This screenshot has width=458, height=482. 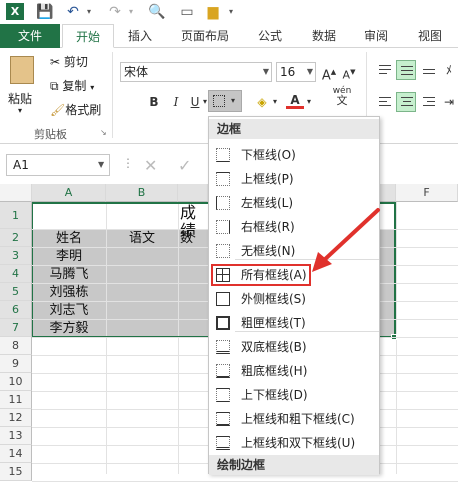 I want to click on grow-font-button: A▲, so click(x=329, y=72).